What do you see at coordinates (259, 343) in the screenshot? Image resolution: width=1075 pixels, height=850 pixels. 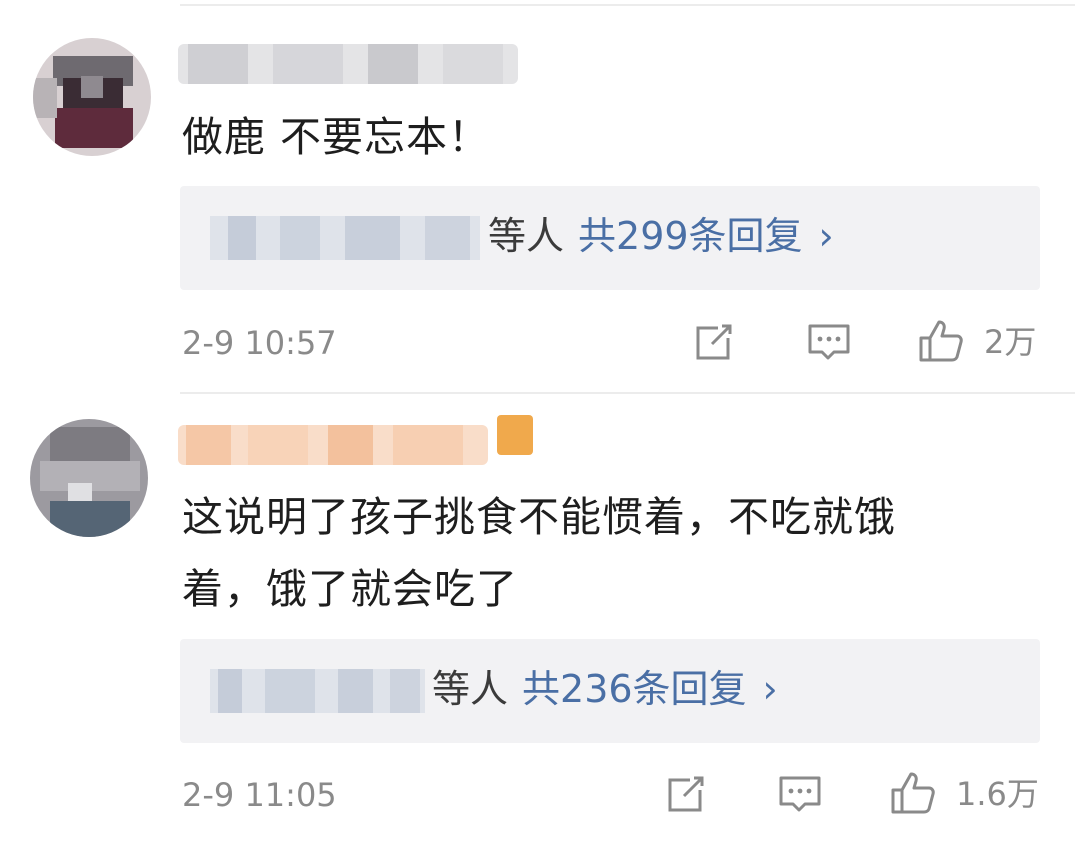 I see `timestamp: 2-9 10:57` at bounding box center [259, 343].